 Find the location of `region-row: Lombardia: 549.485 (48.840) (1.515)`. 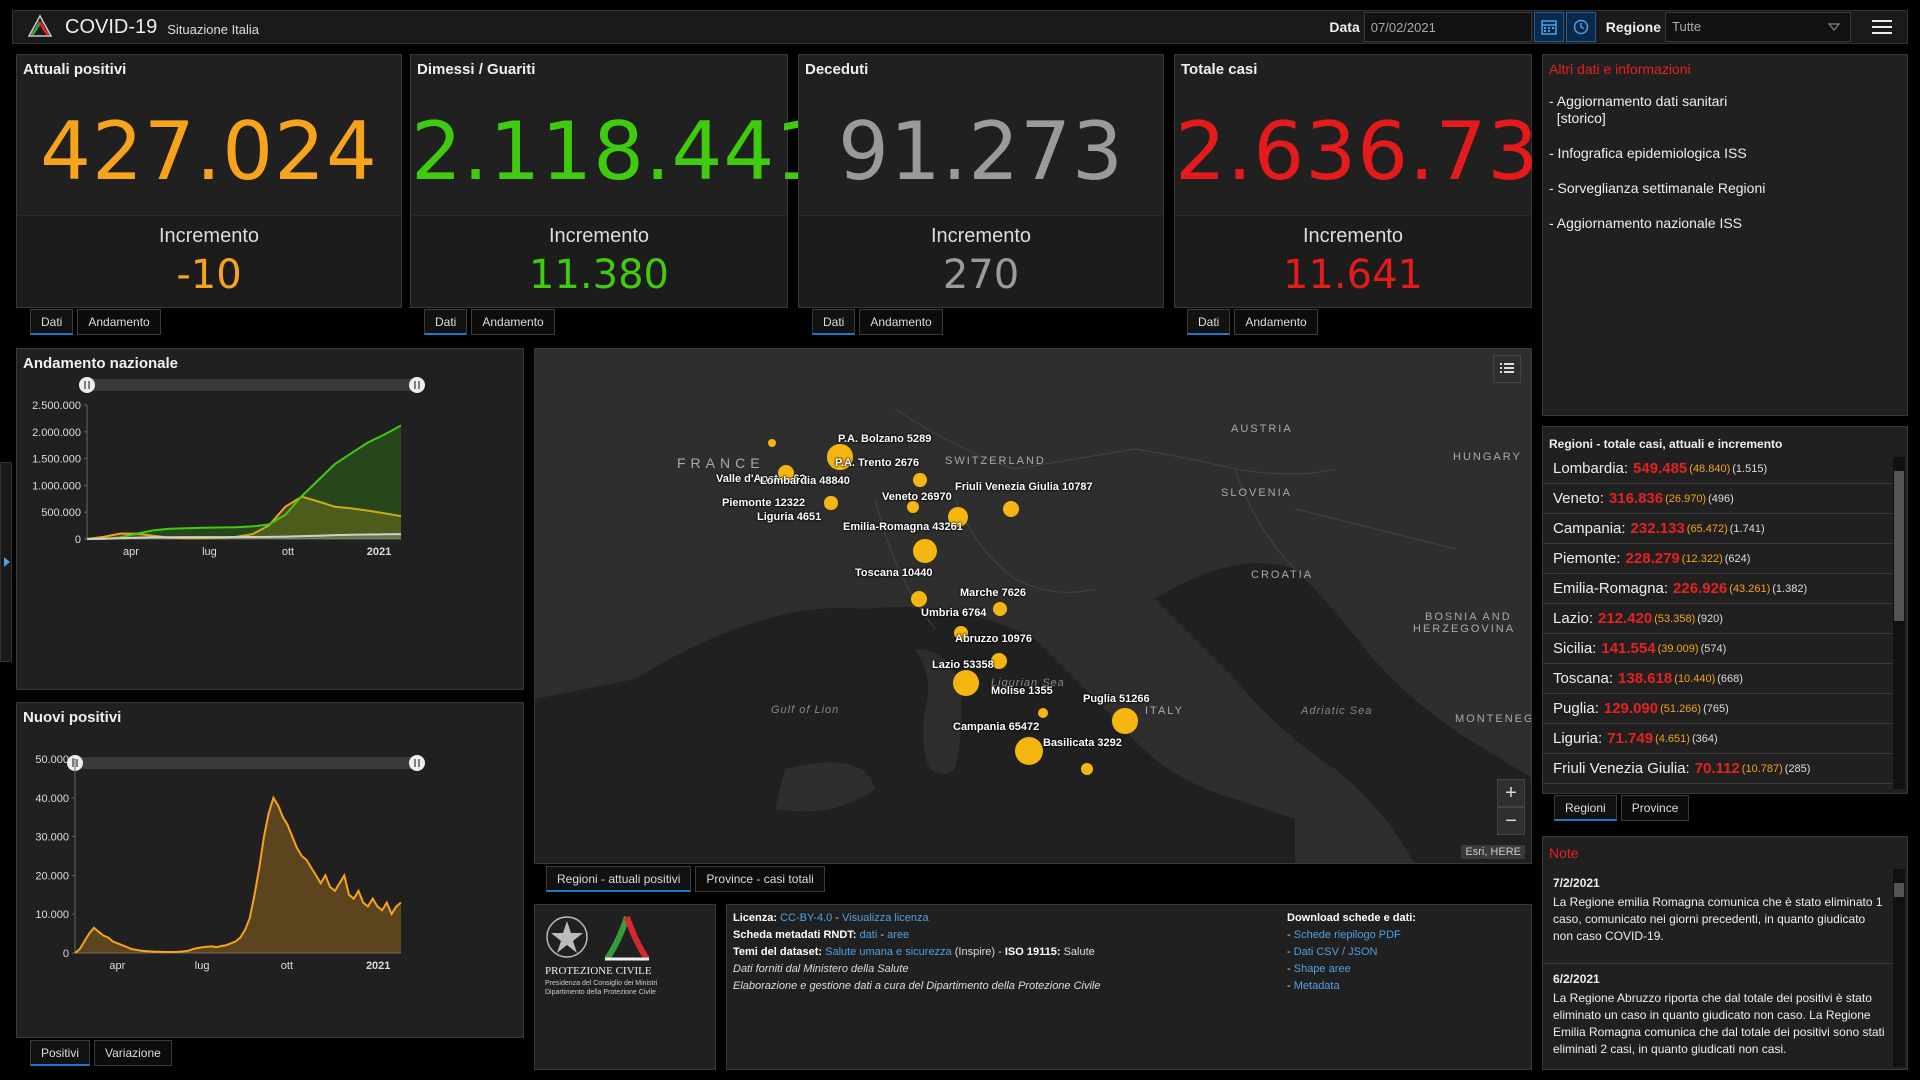

region-row: Lombardia: 549.485 (48.840) (1.515) is located at coordinates (1719, 469).